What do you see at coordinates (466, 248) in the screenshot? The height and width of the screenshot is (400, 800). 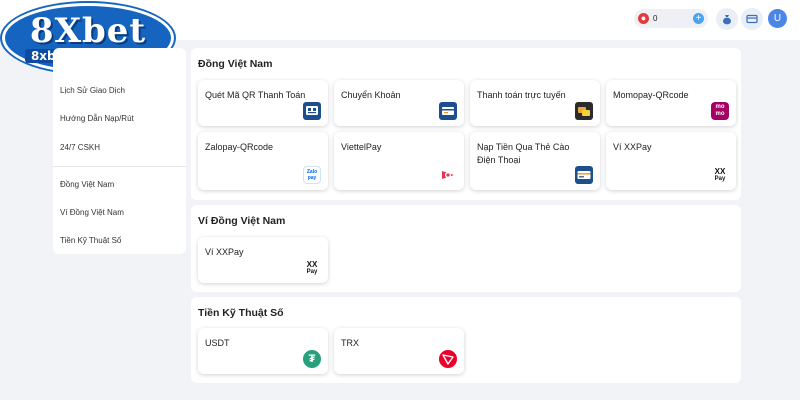 I see `section-vnd-wallet: Ví Đồng Việt Nam Ví XXPay XX Pay` at bounding box center [466, 248].